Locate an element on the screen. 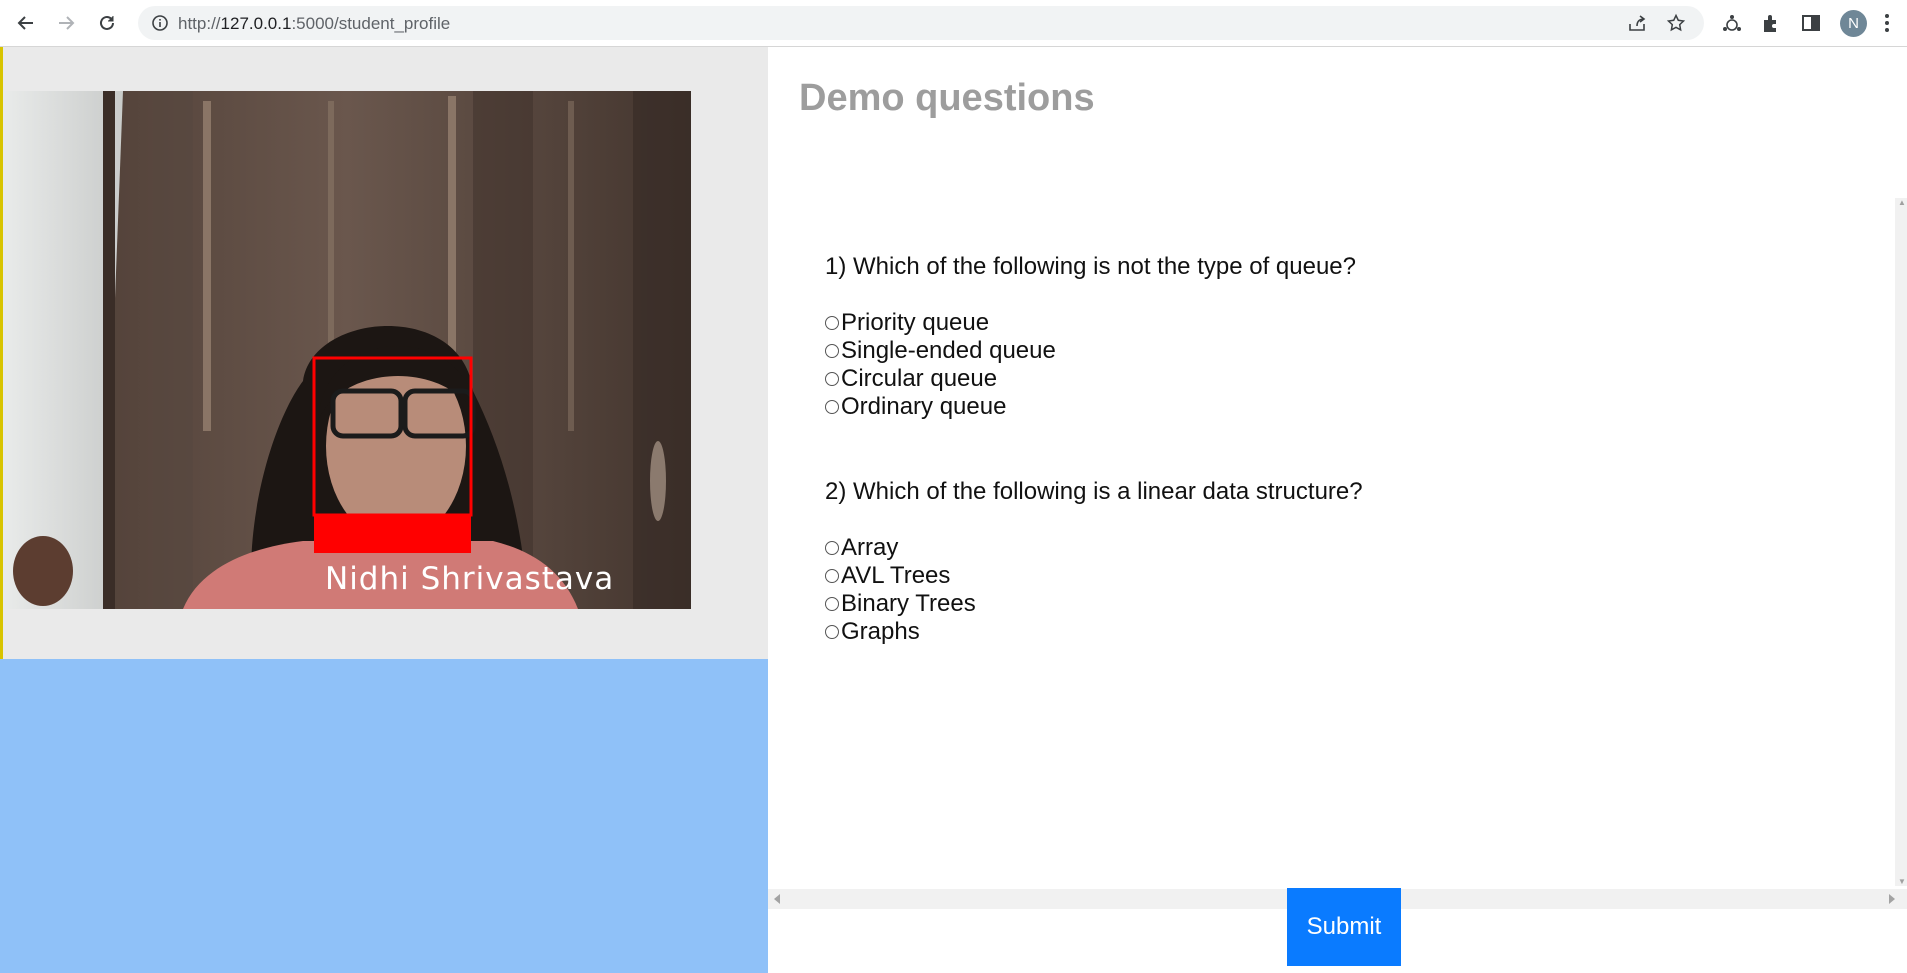 The height and width of the screenshot is (973, 1907). avatar-initial: N is located at coordinates (1853, 23).